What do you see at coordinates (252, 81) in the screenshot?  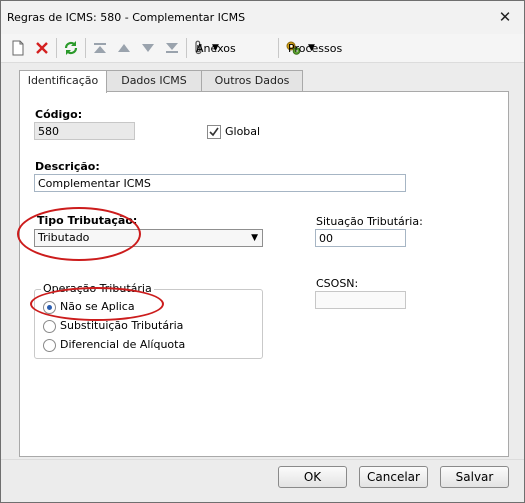 I see `tab-outros-dados: Outros Dados` at bounding box center [252, 81].